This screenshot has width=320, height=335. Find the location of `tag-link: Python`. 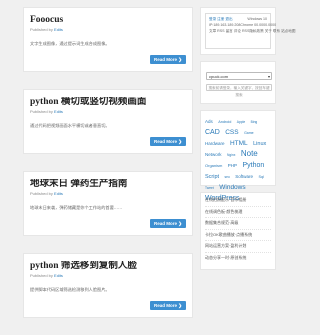

tag-link: Python is located at coordinates (254, 165).